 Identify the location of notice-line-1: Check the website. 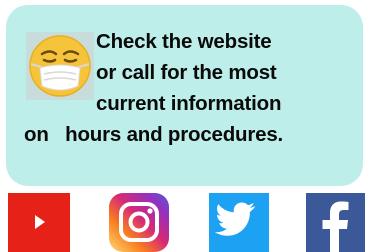
(184, 41).